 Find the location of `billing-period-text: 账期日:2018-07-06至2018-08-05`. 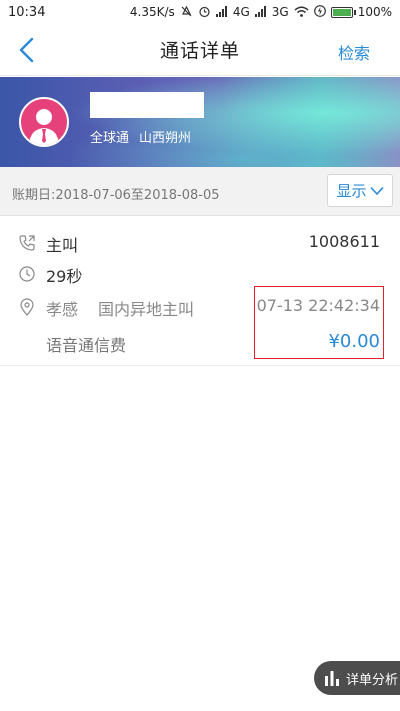

billing-period-text: 账期日:2018-07-06至2018-08-05 is located at coordinates (116, 195).